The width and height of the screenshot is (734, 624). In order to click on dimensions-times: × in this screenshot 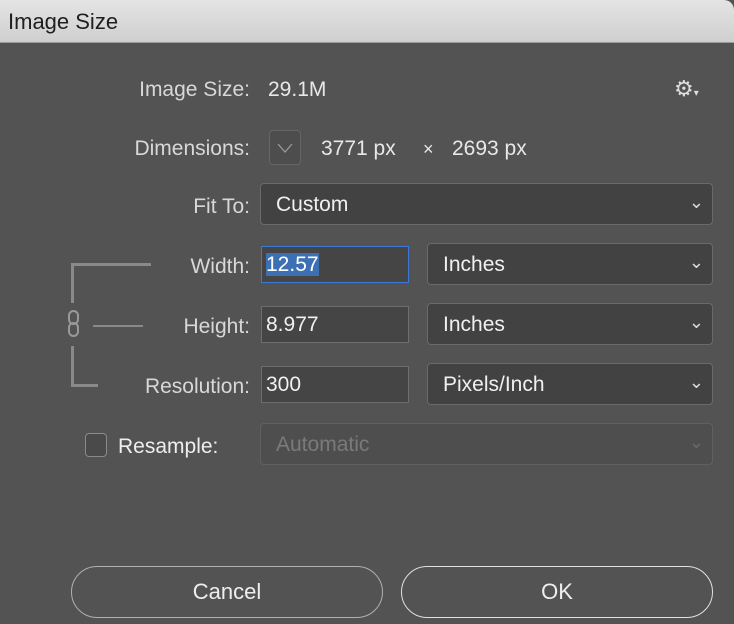, I will do `click(428, 149)`.